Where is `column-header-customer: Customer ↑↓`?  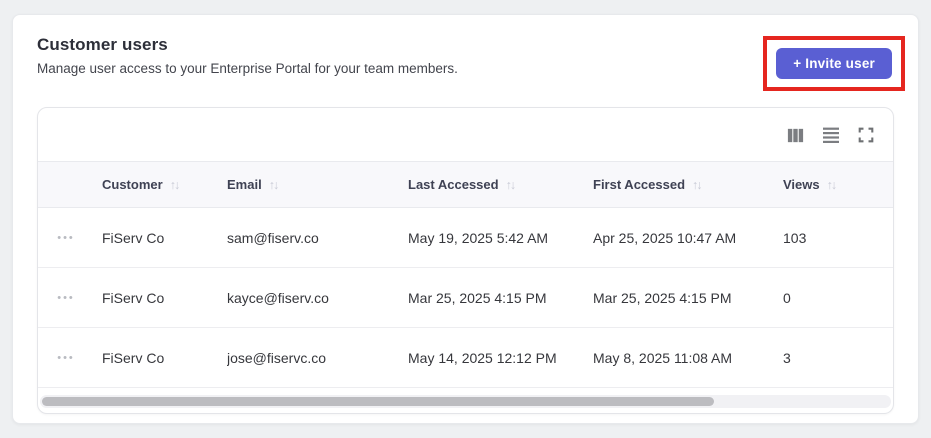 column-header-customer: Customer ↑↓ is located at coordinates (164, 184).